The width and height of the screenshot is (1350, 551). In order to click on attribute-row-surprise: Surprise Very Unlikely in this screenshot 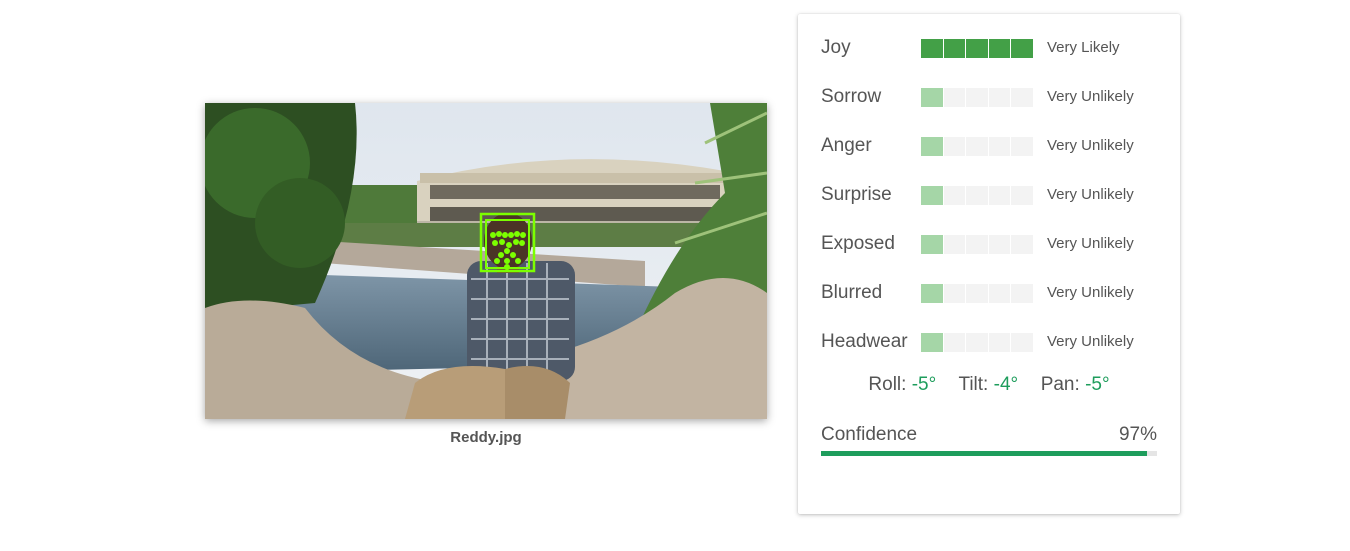, I will do `click(991, 195)`.